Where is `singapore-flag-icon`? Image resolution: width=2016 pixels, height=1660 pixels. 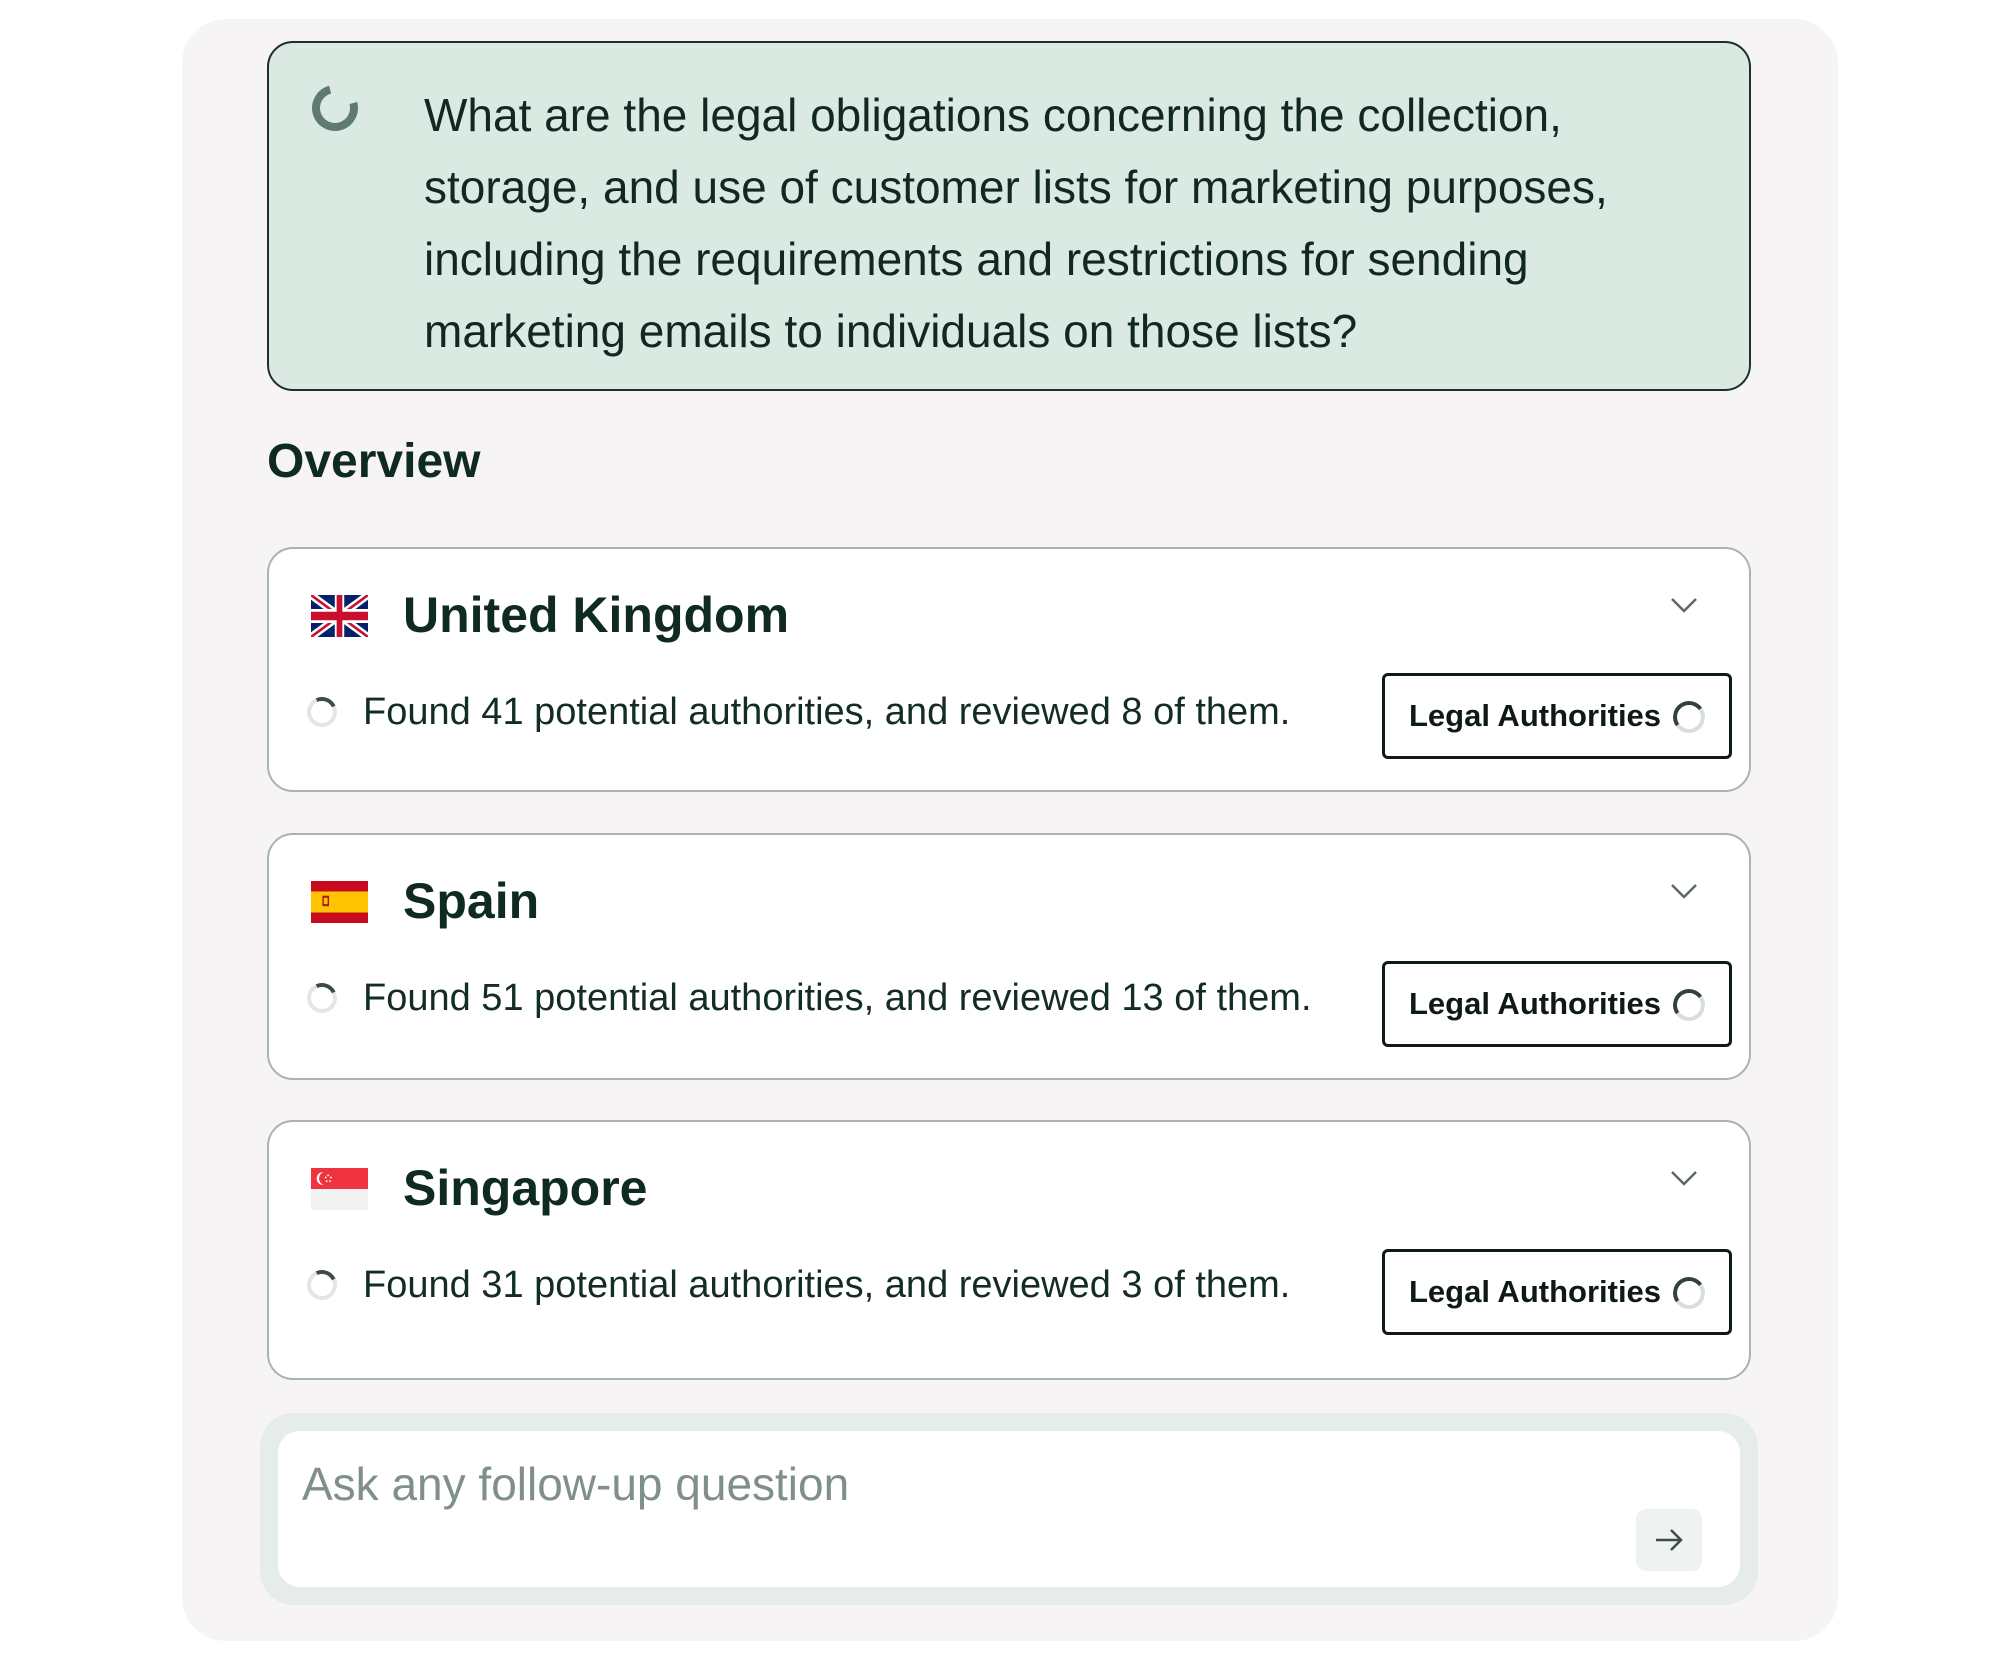
singapore-flag-icon is located at coordinates (339, 1189).